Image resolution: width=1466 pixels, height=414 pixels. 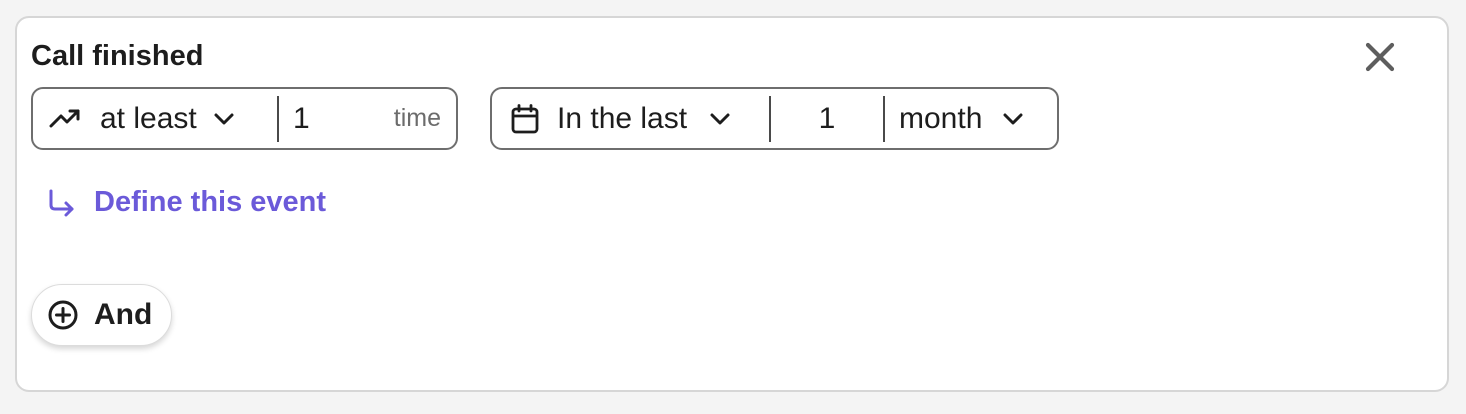 What do you see at coordinates (61, 202) in the screenshot?
I see `arrow-down-right-icon` at bounding box center [61, 202].